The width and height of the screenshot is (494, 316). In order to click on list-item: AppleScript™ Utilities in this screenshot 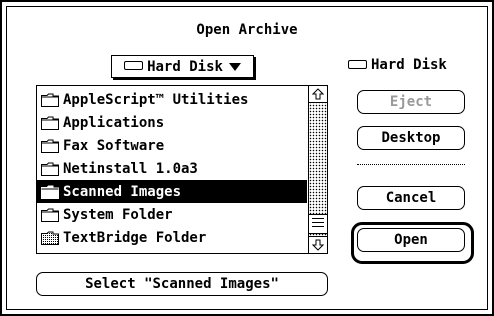, I will do `click(172, 99)`.